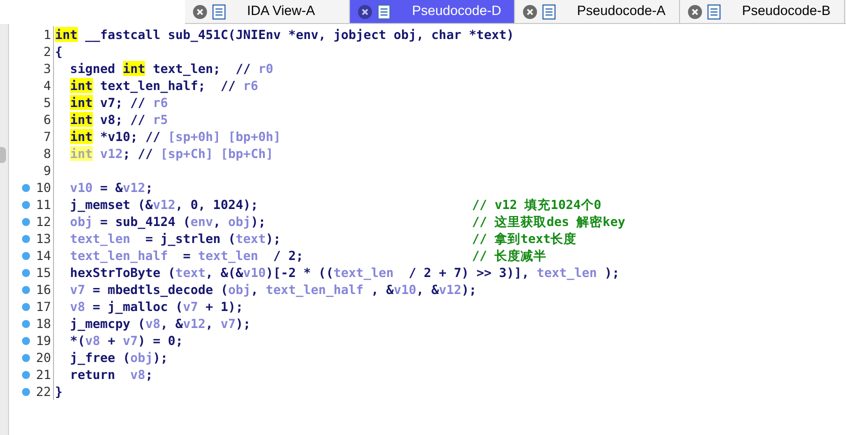  Describe the element at coordinates (549, 221) in the screenshot. I see `code-comment: // 这里获取des 解密key` at that location.